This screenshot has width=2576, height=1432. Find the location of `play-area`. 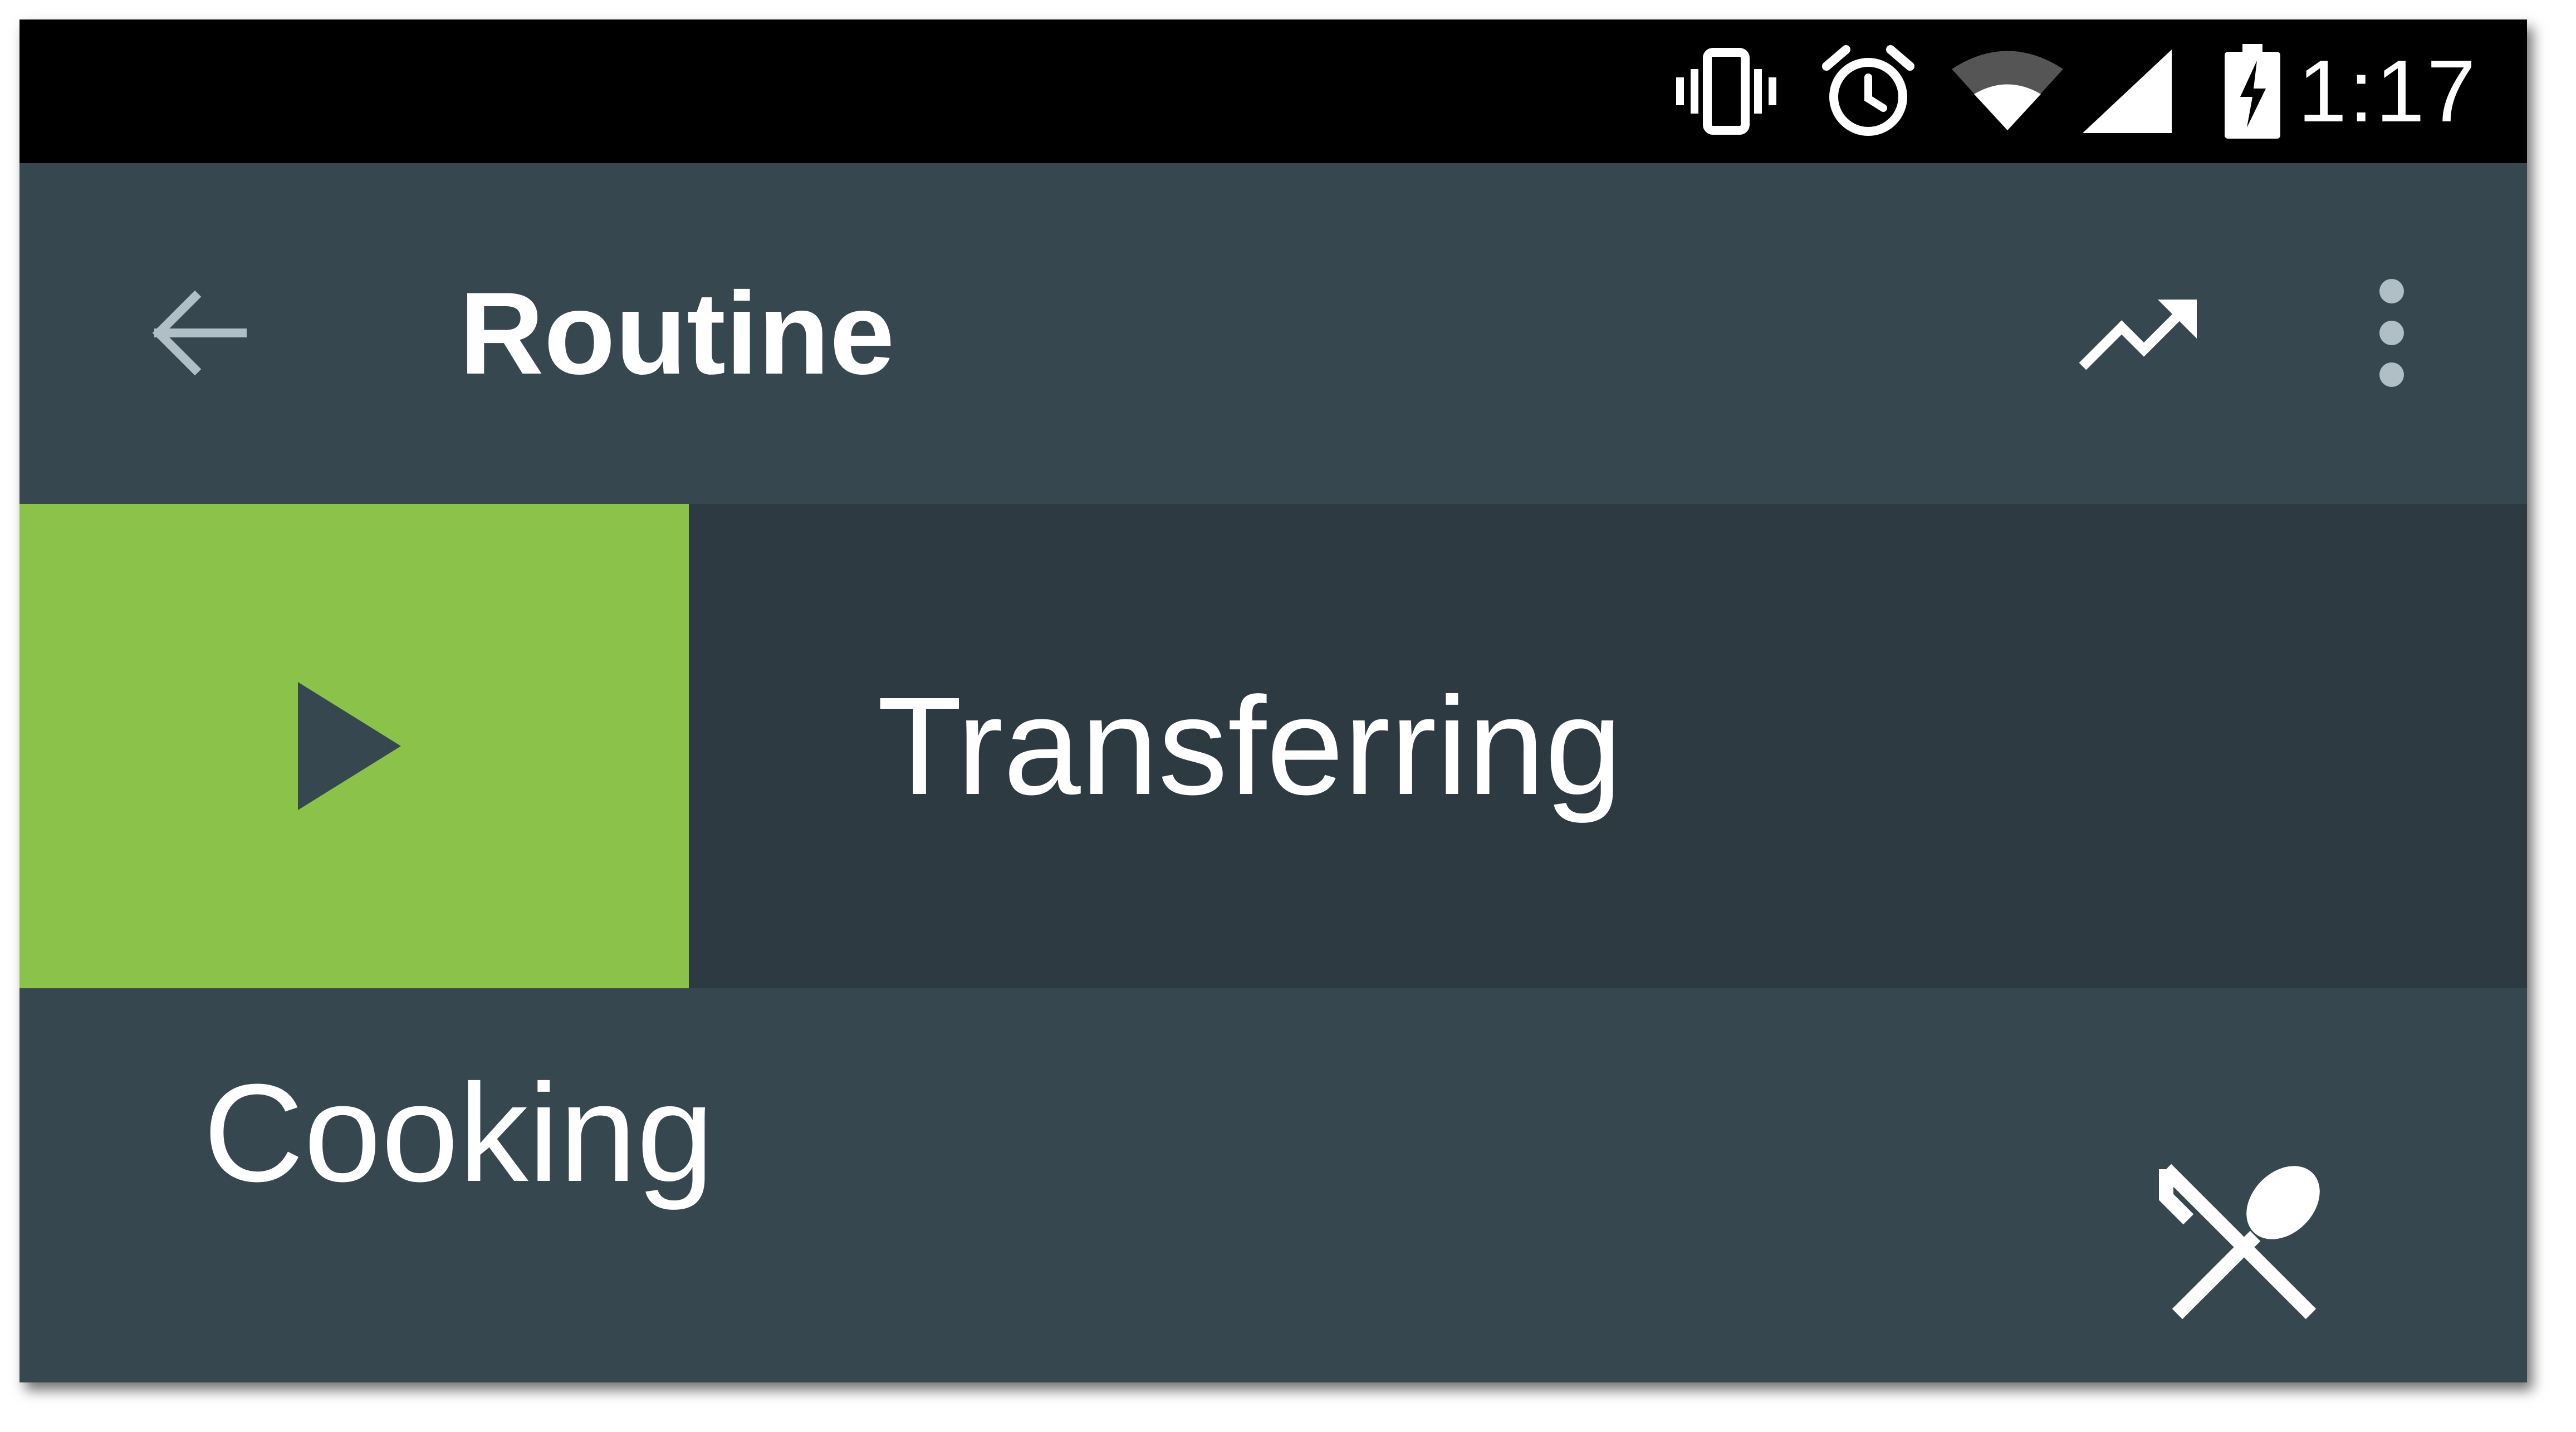

play-area is located at coordinates (354, 746).